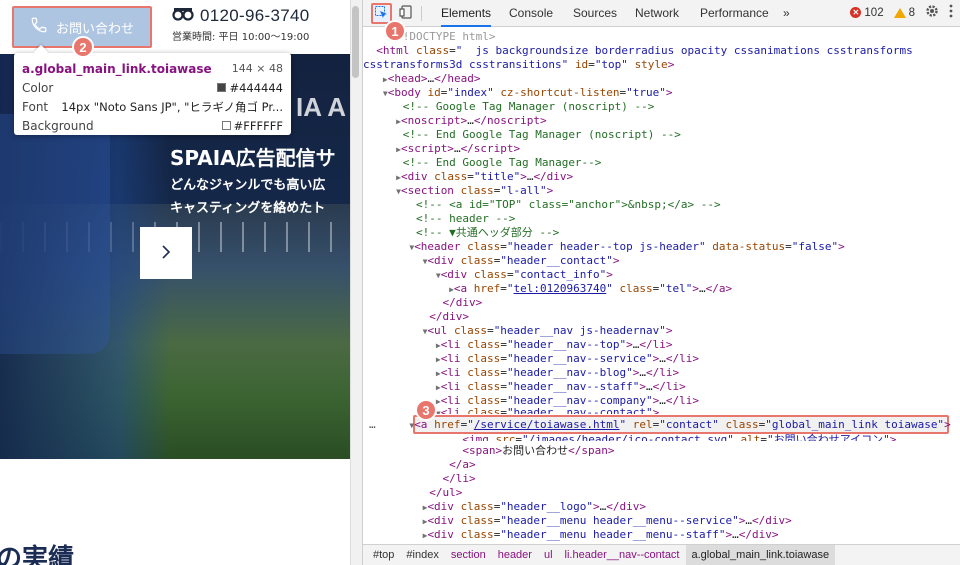 The width and height of the screenshot is (960, 565). I want to click on more-tabs-button: », so click(786, 13).